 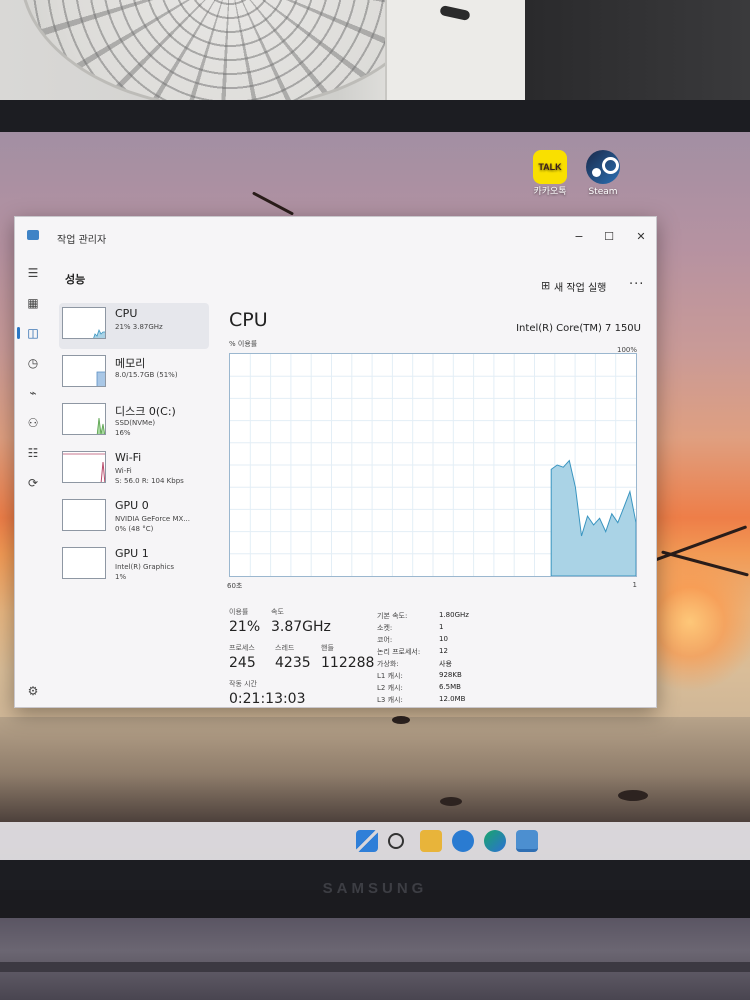 I want to click on desktop-icon-steam: Steam, so click(x=603, y=174).